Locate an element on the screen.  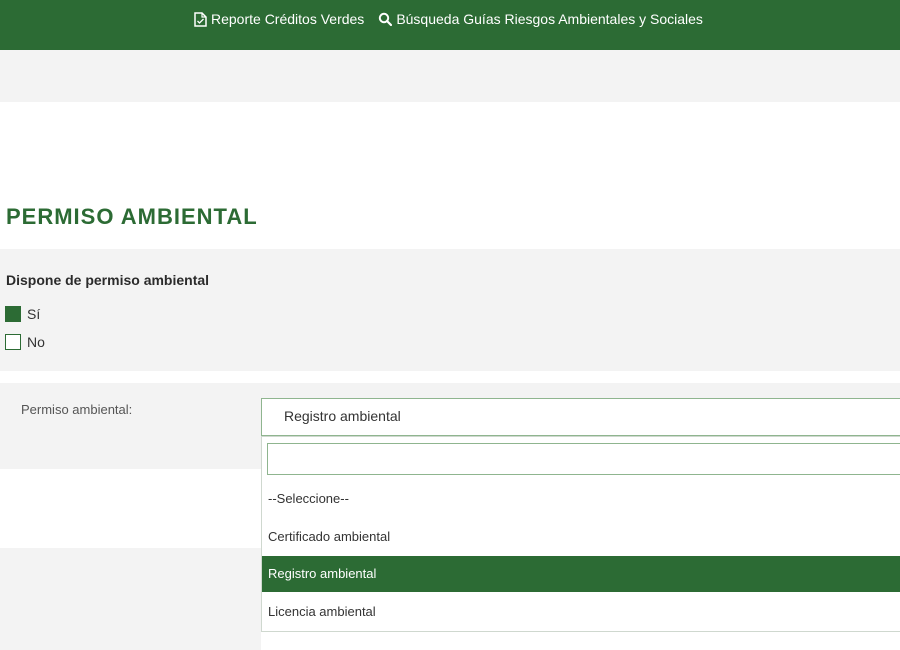
header-spacer-band is located at coordinates (450, 76).